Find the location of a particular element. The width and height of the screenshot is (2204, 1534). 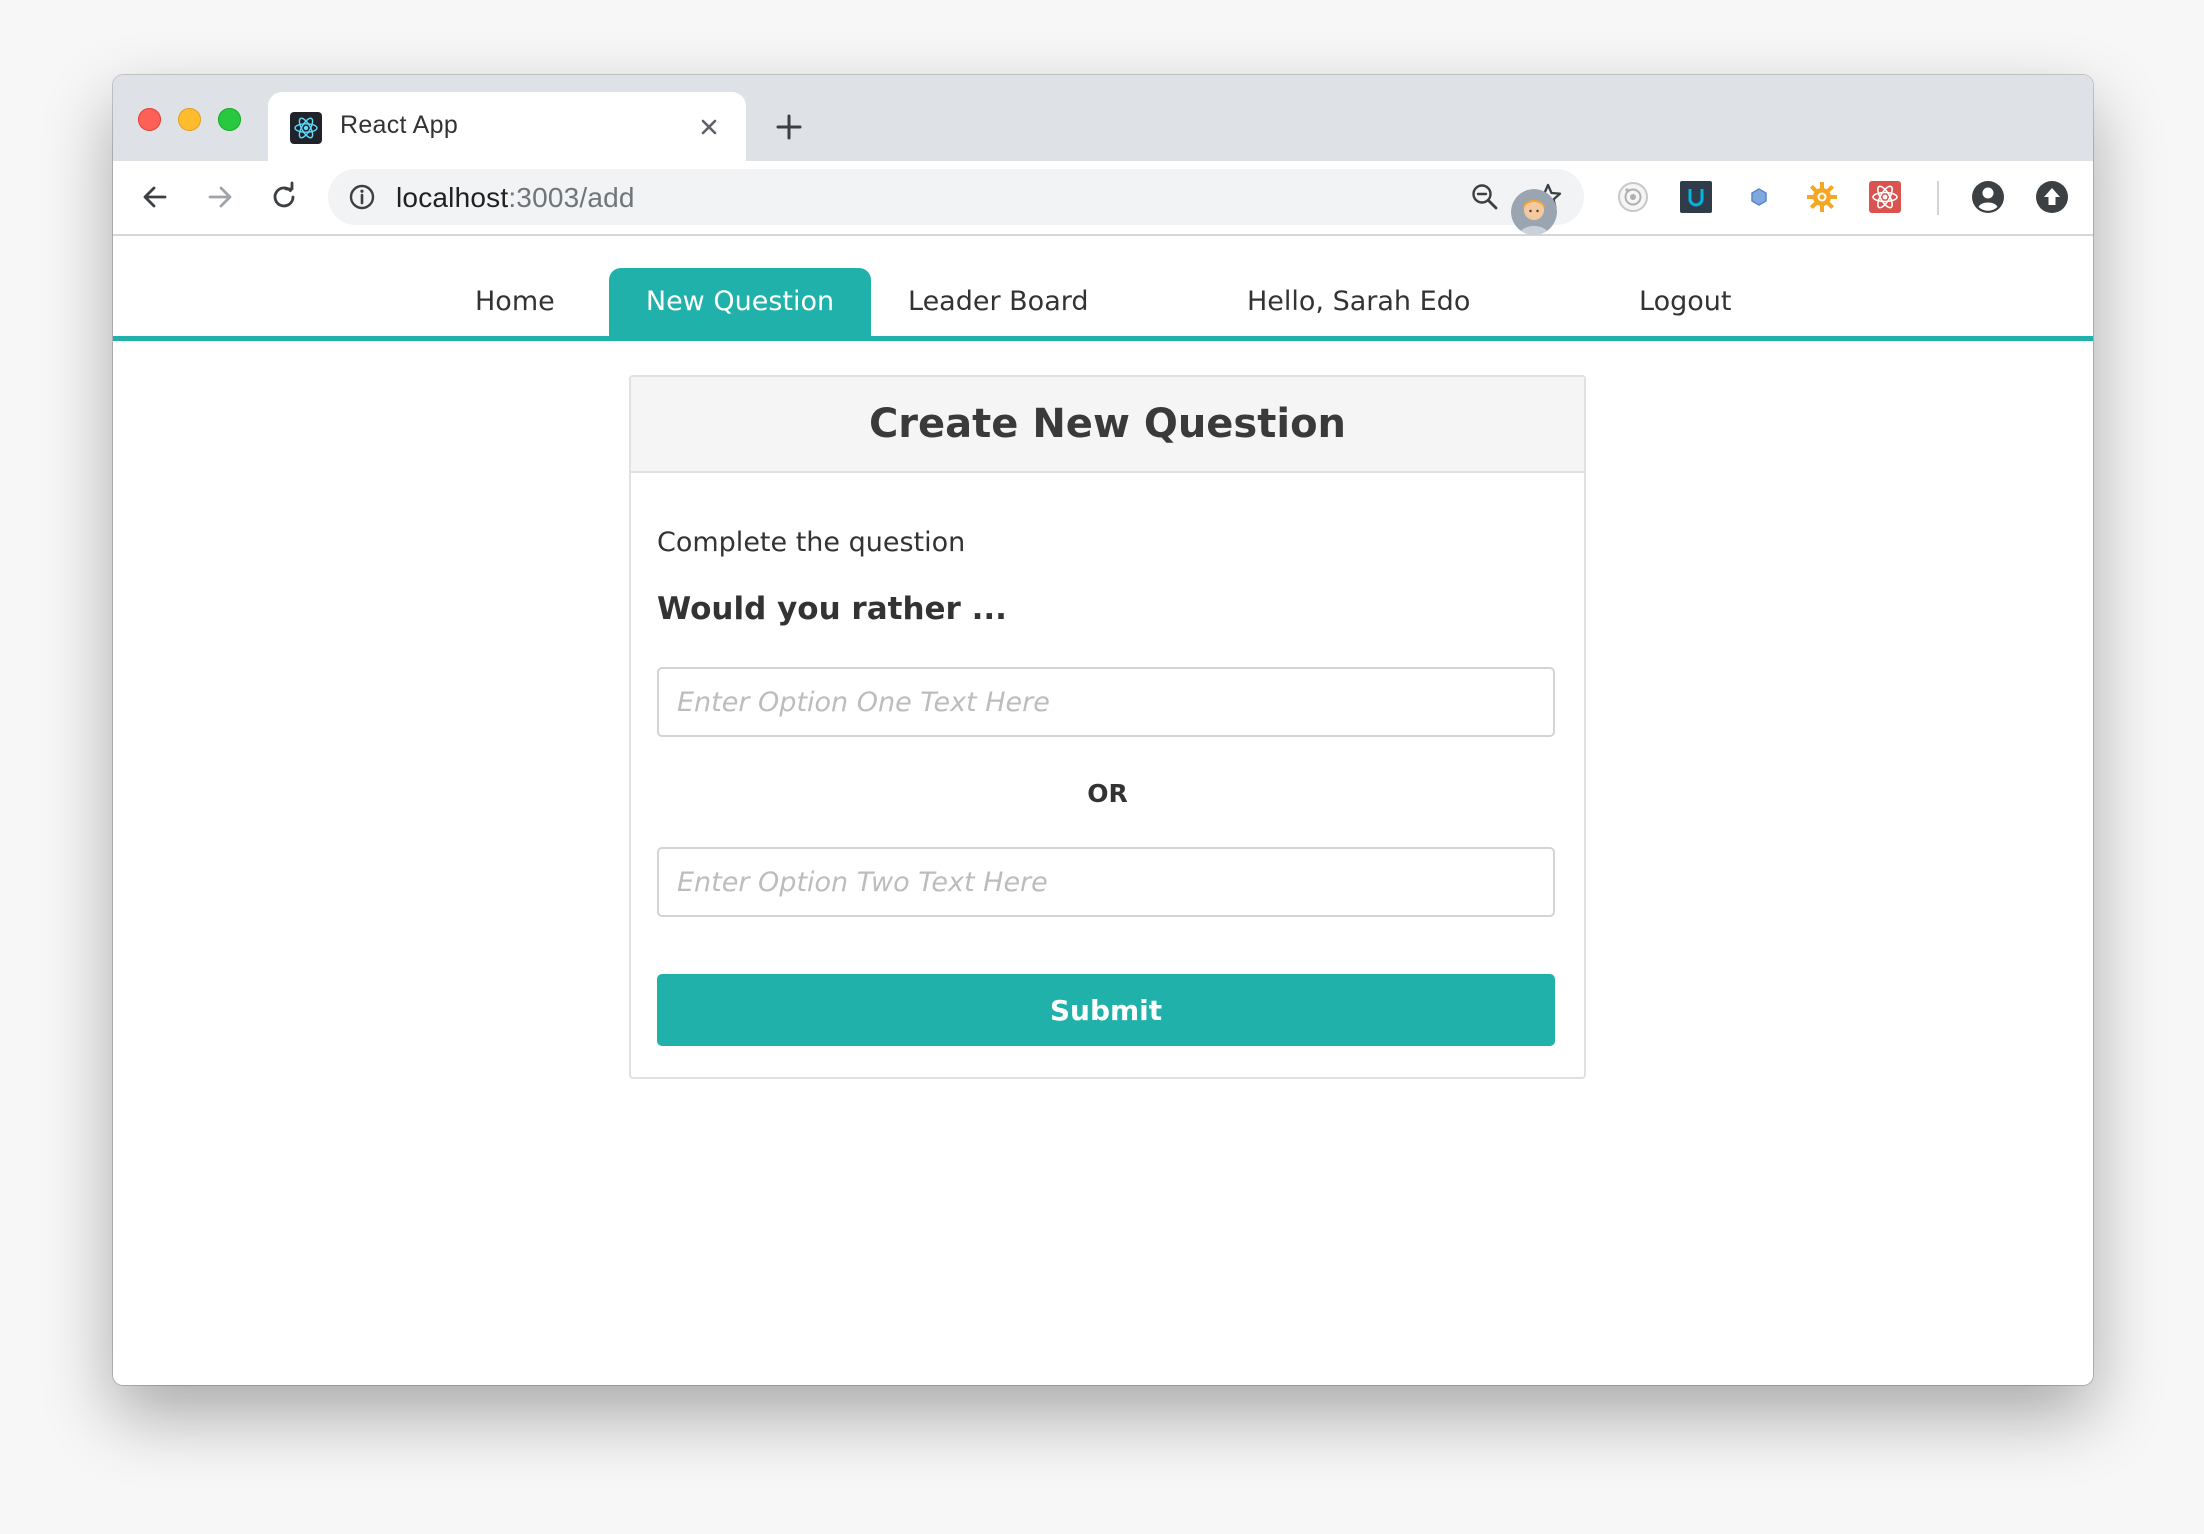

option-one-input is located at coordinates (1106, 702).